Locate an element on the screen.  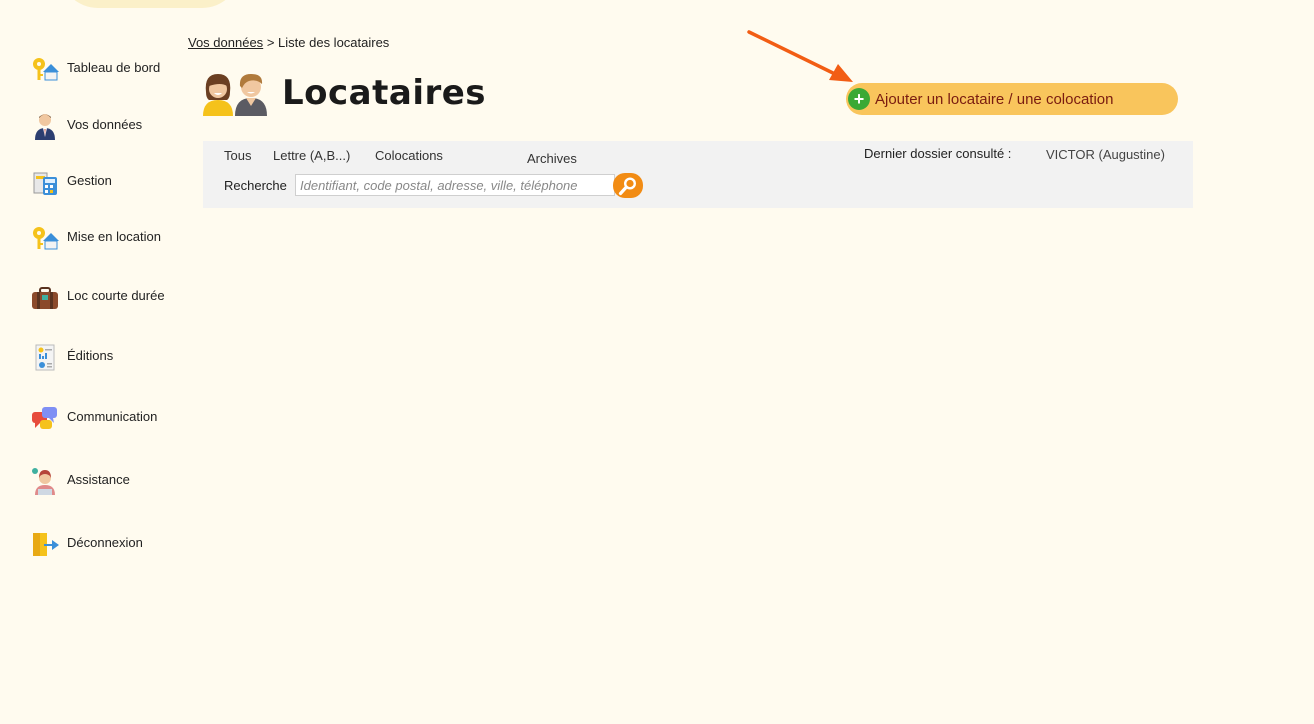
sidebar-item-communication: Communication is located at coordinates (94, 420).